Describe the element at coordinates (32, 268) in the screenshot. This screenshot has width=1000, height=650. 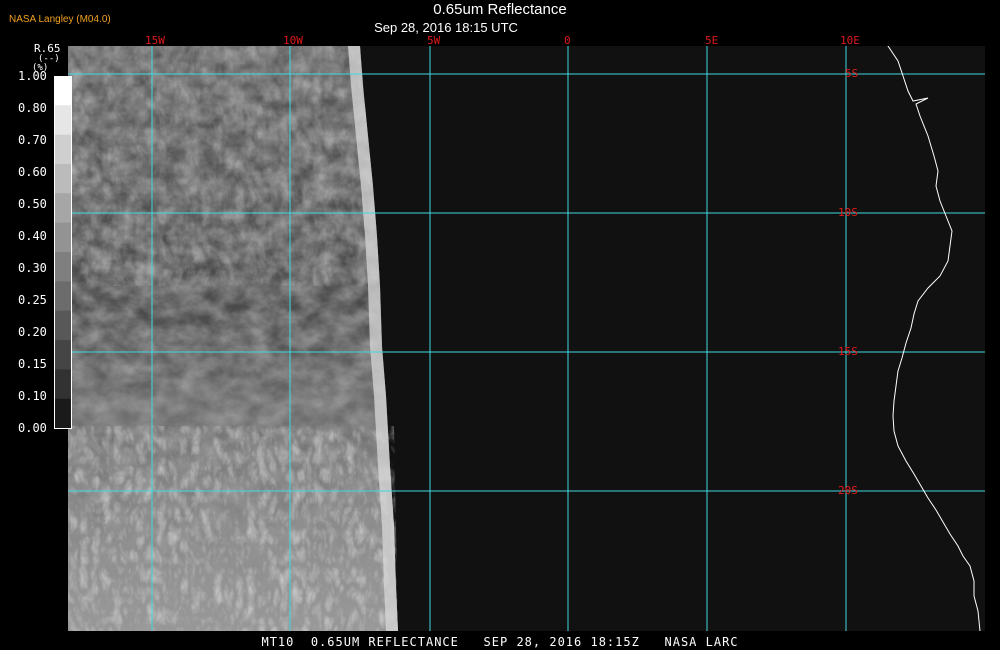
I see `legend-tick-label: 0.30` at that location.